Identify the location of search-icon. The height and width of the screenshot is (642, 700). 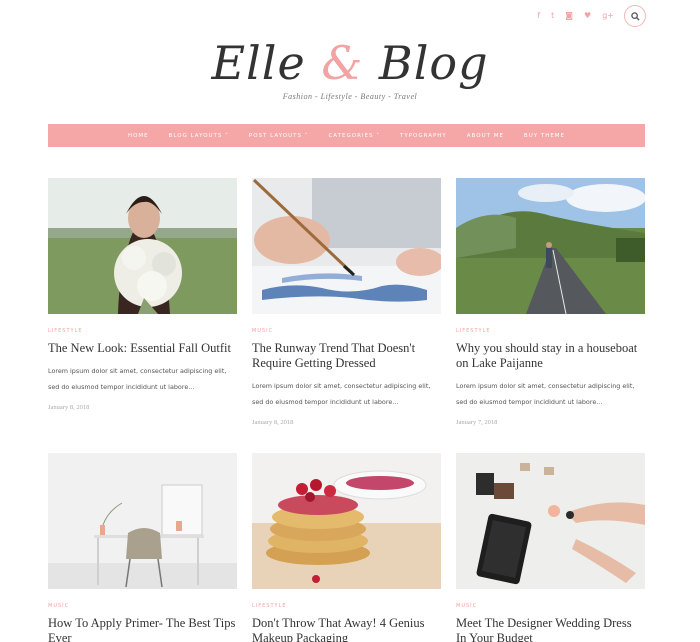
(635, 16).